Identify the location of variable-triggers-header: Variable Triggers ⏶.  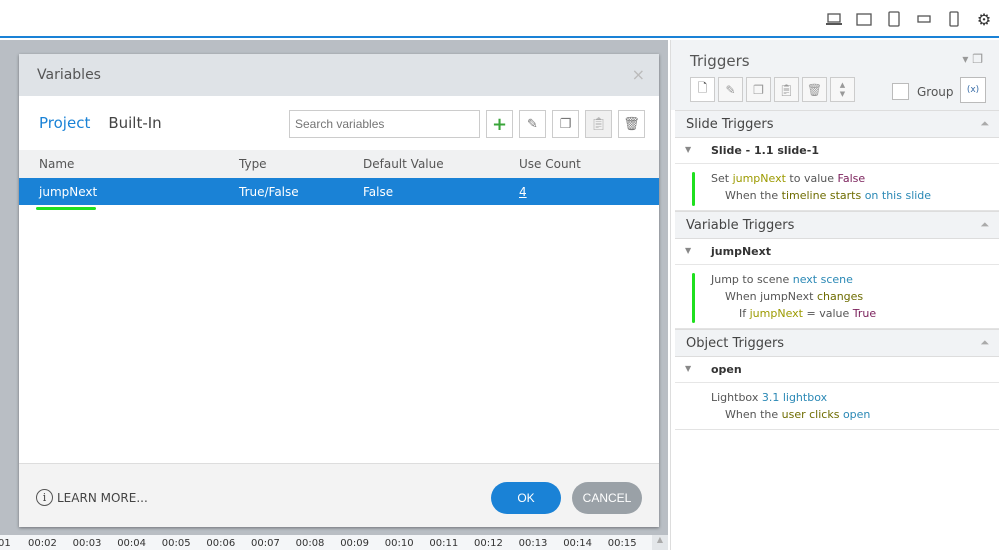
(837, 225).